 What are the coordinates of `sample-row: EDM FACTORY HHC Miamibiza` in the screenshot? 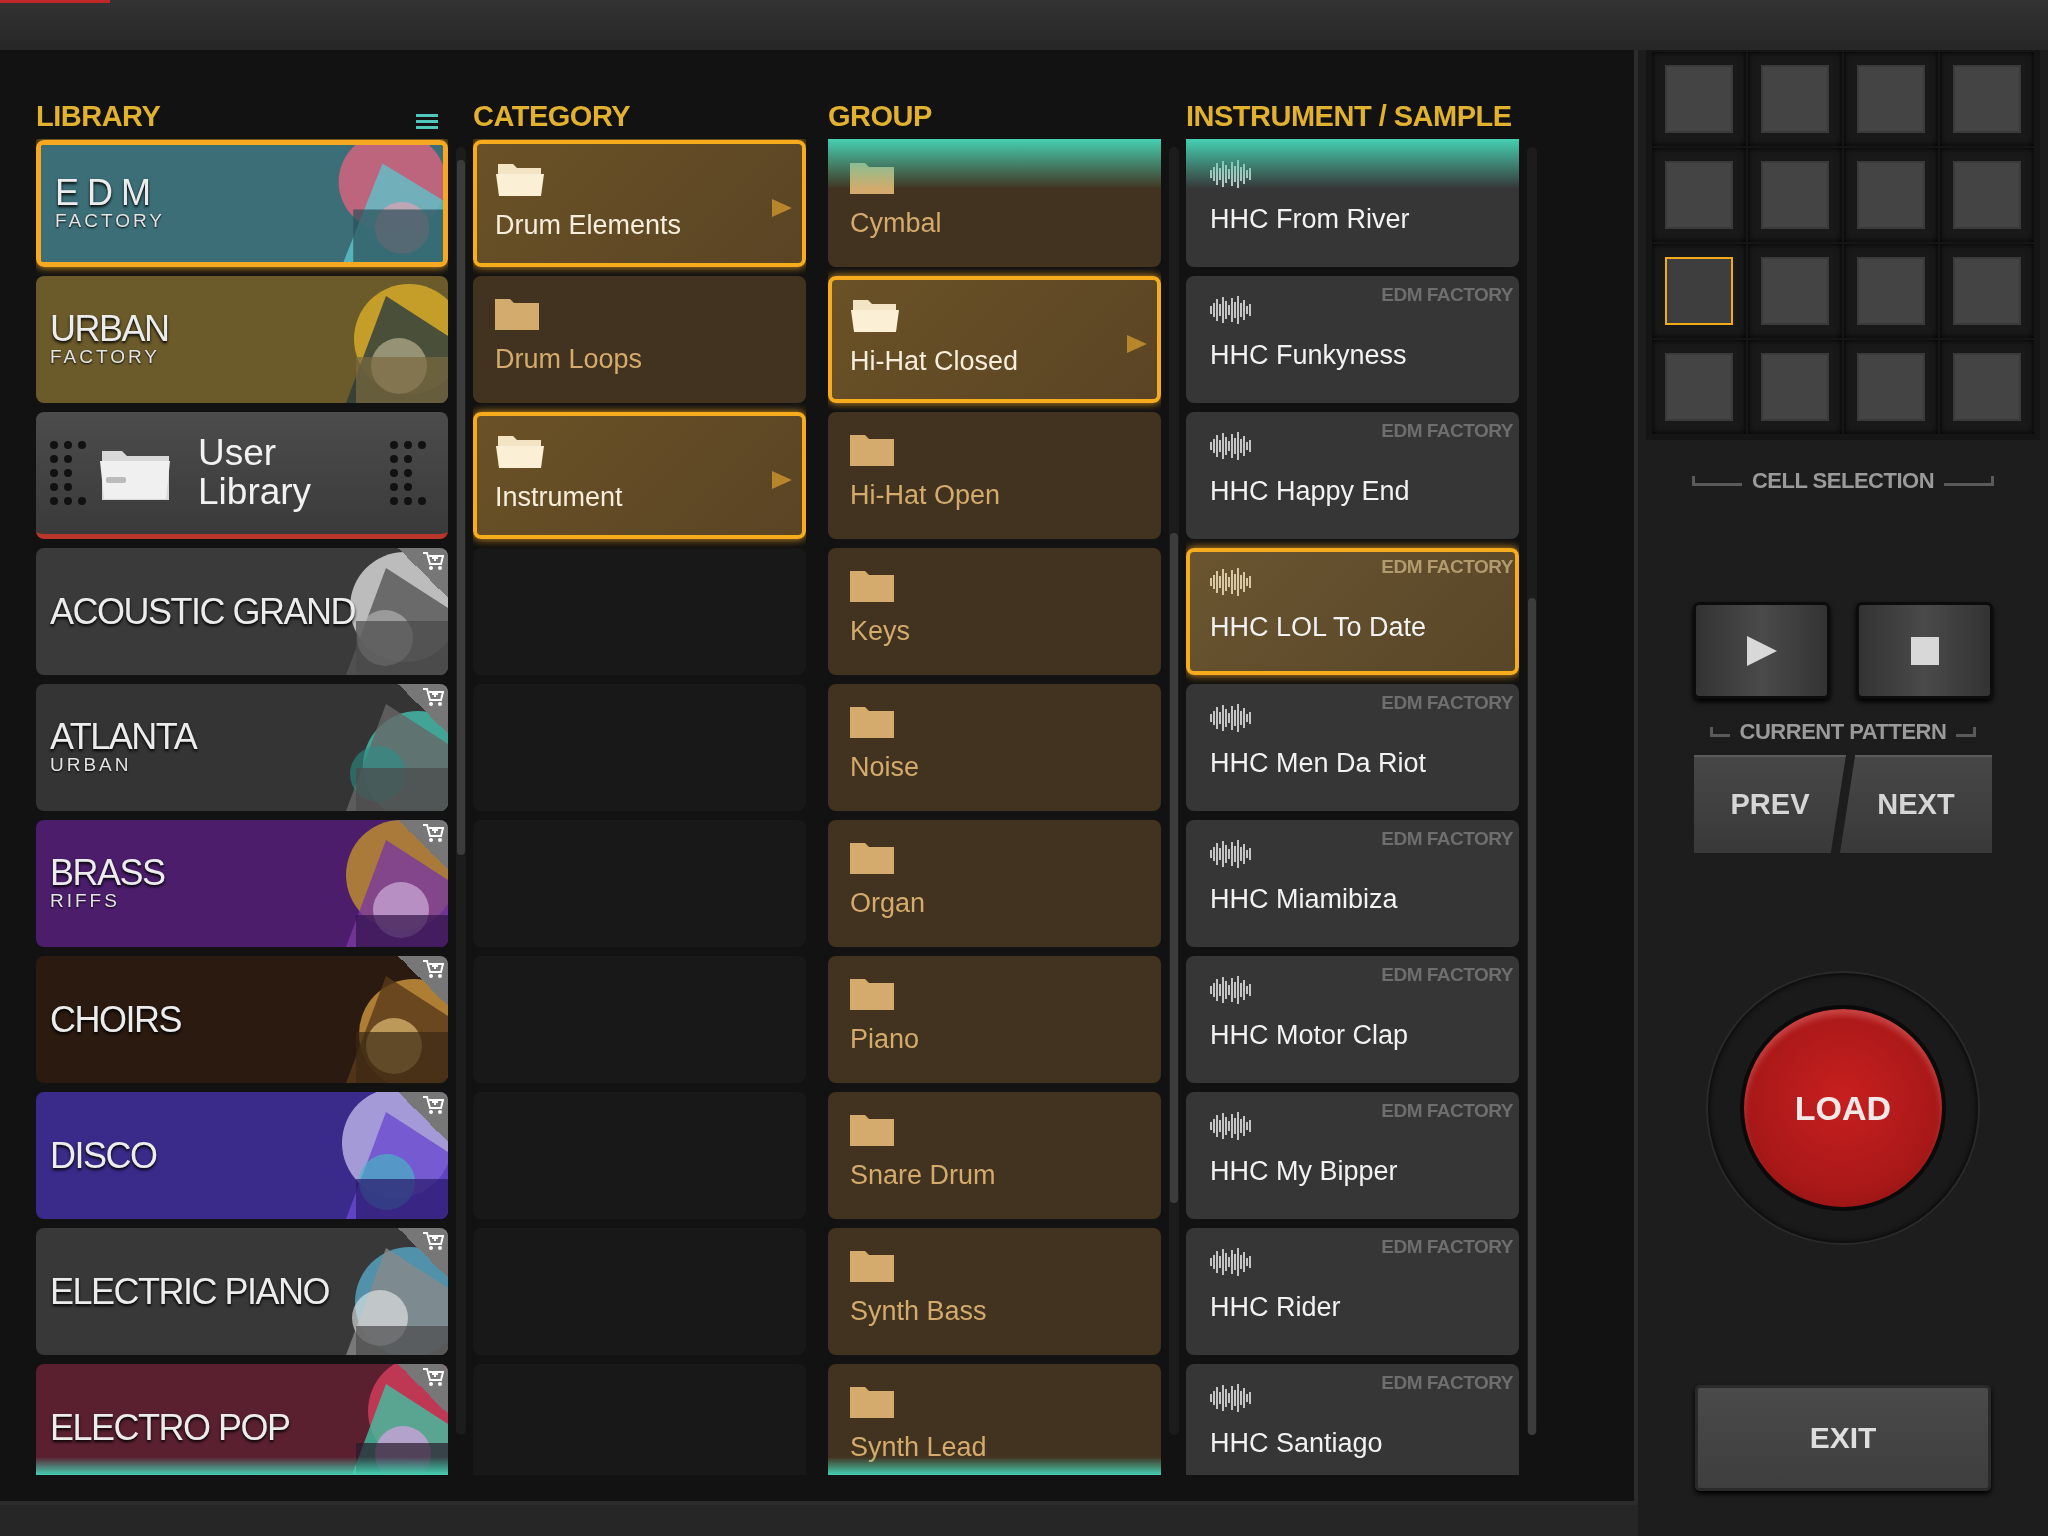 It's located at (1352, 883).